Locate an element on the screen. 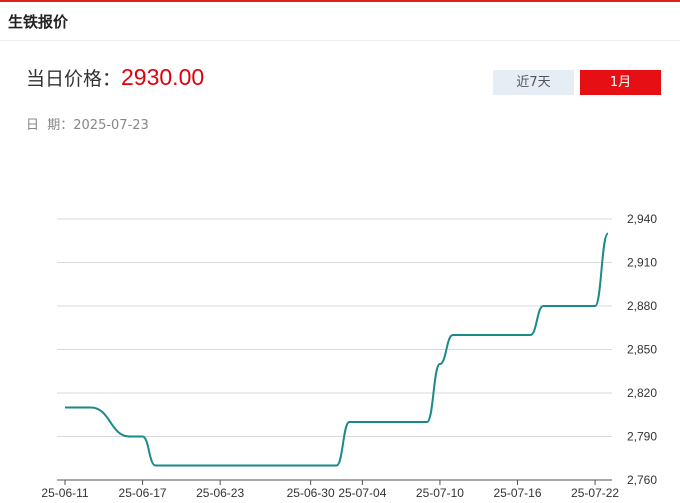 Image resolution: width=680 pixels, height=503 pixels. x-tick-label: 25-06-17 is located at coordinates (143, 493).